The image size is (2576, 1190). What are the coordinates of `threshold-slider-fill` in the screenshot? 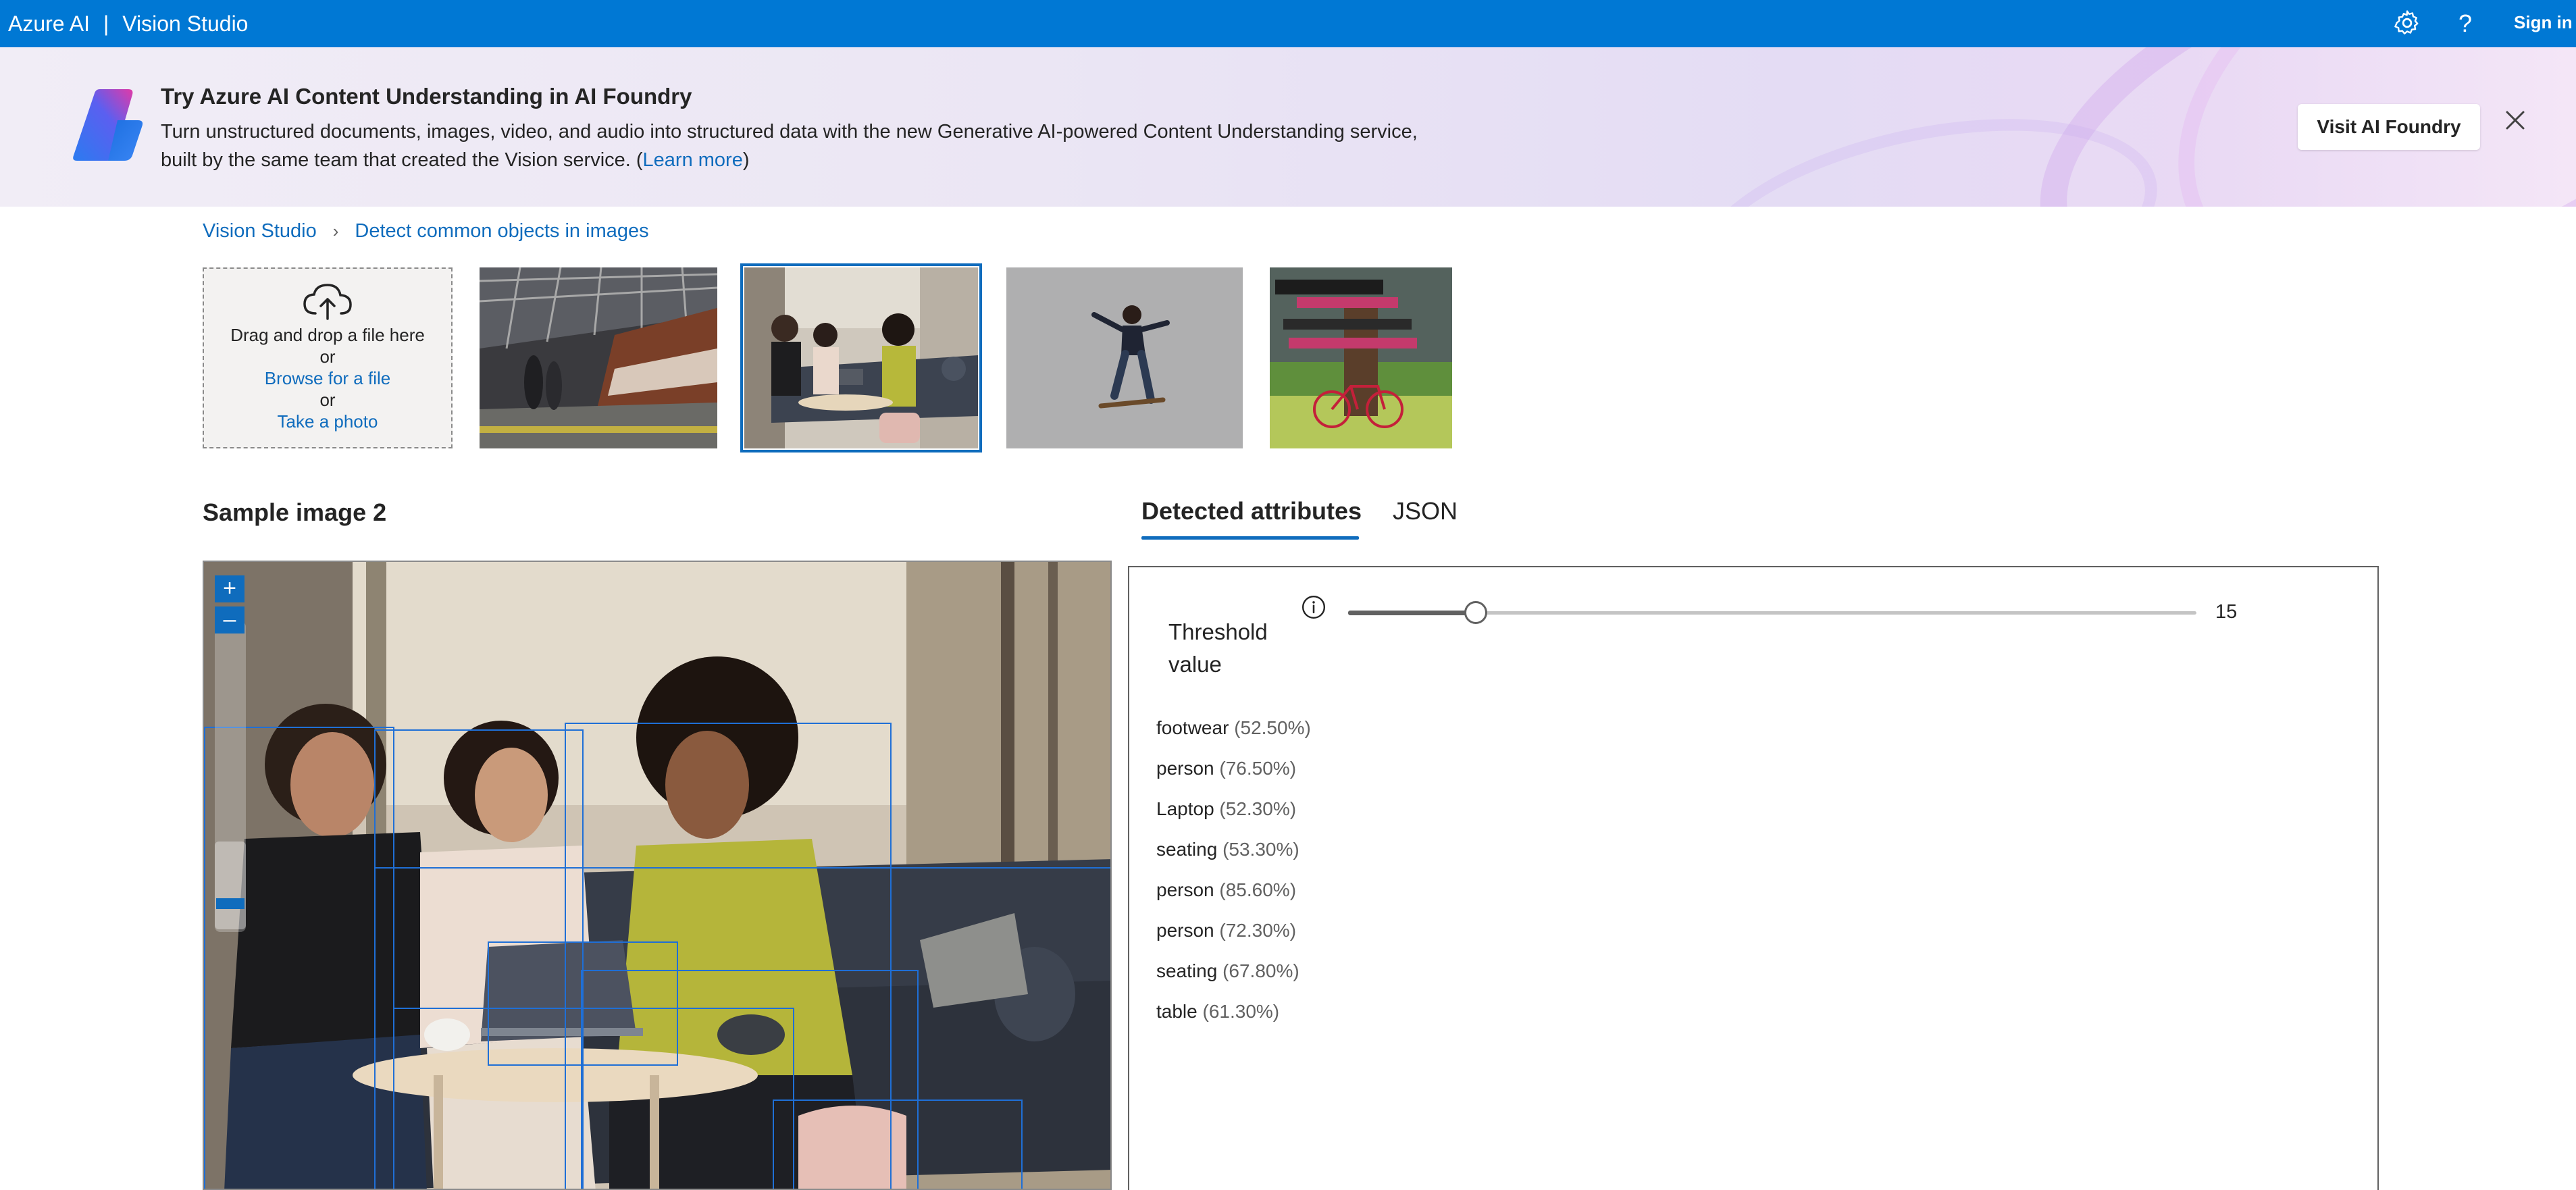 It's located at (1412, 613).